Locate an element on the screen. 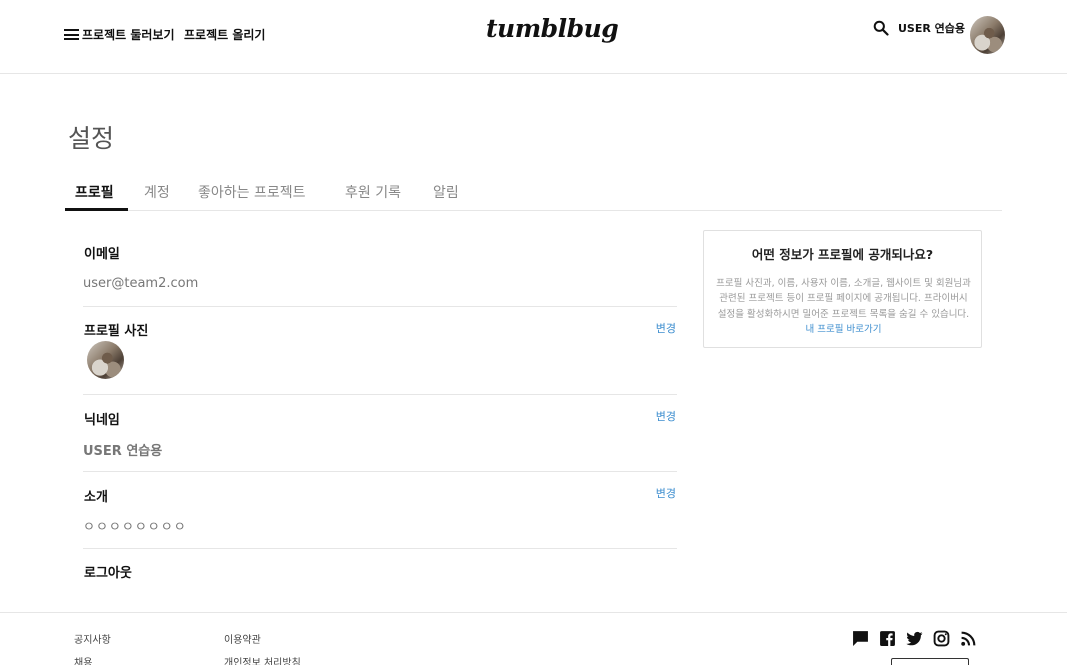  tab-liked-projects: 좋아하는 프로젝트 is located at coordinates (252, 192).